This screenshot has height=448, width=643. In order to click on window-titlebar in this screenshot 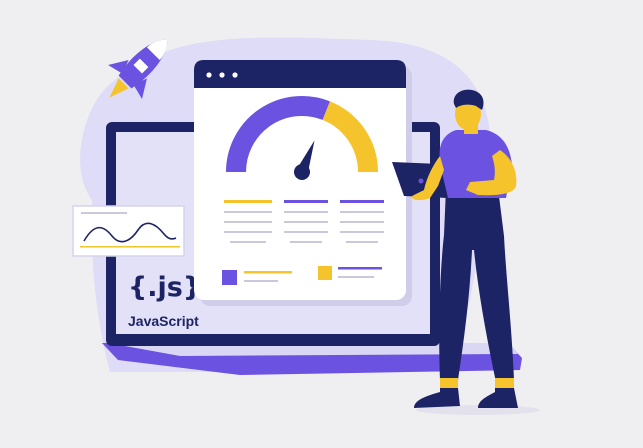, I will do `click(300, 74)`.